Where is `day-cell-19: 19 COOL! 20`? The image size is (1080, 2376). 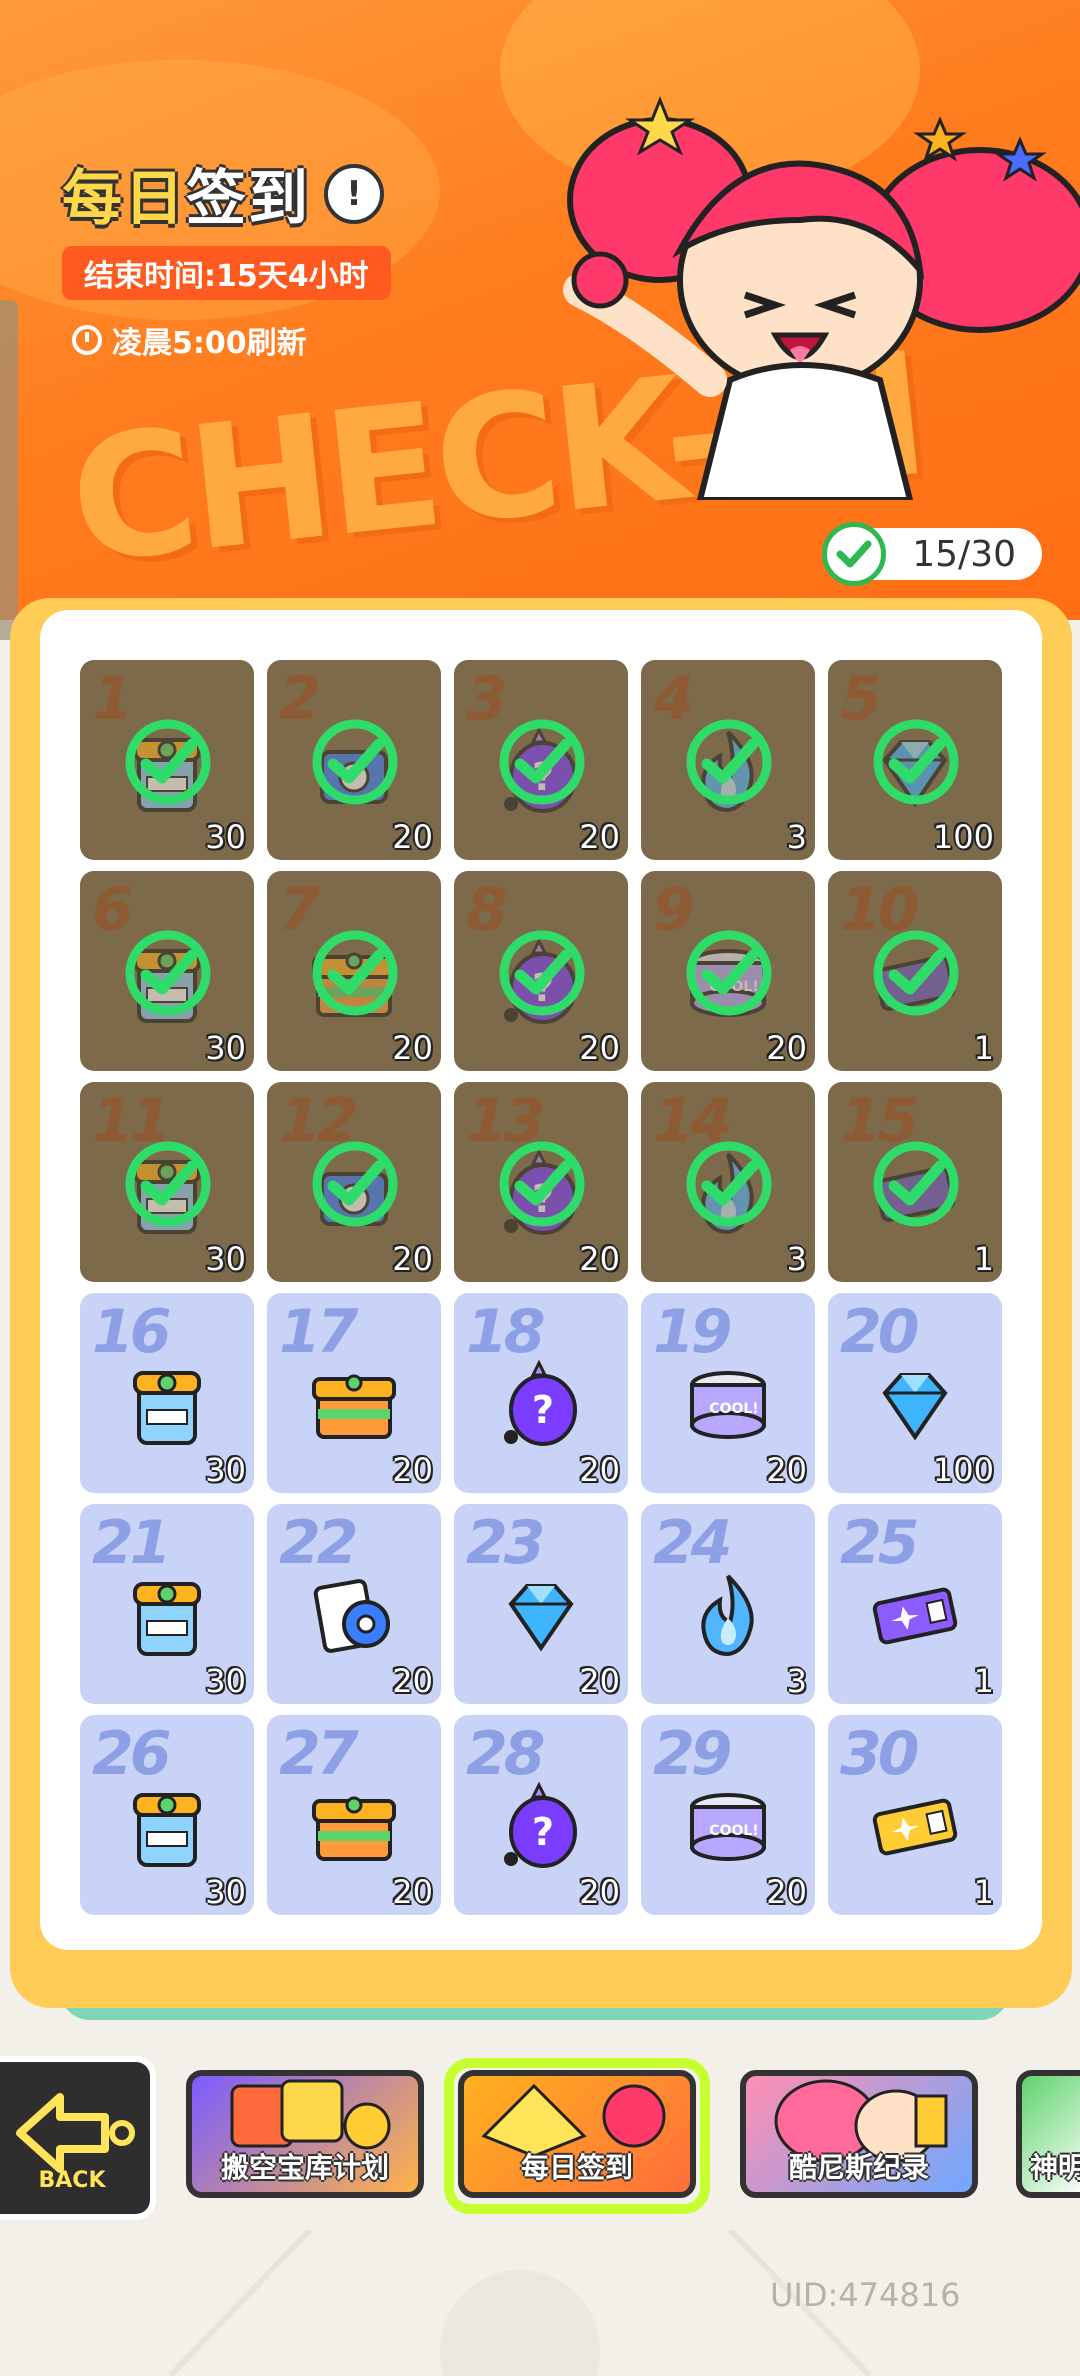 day-cell-19: 19 COOL! 20 is located at coordinates (728, 1393).